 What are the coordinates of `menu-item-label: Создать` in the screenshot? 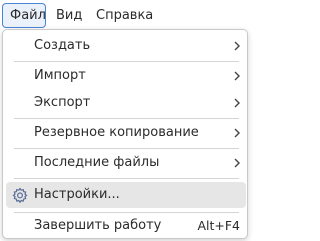 It's located at (62, 45).